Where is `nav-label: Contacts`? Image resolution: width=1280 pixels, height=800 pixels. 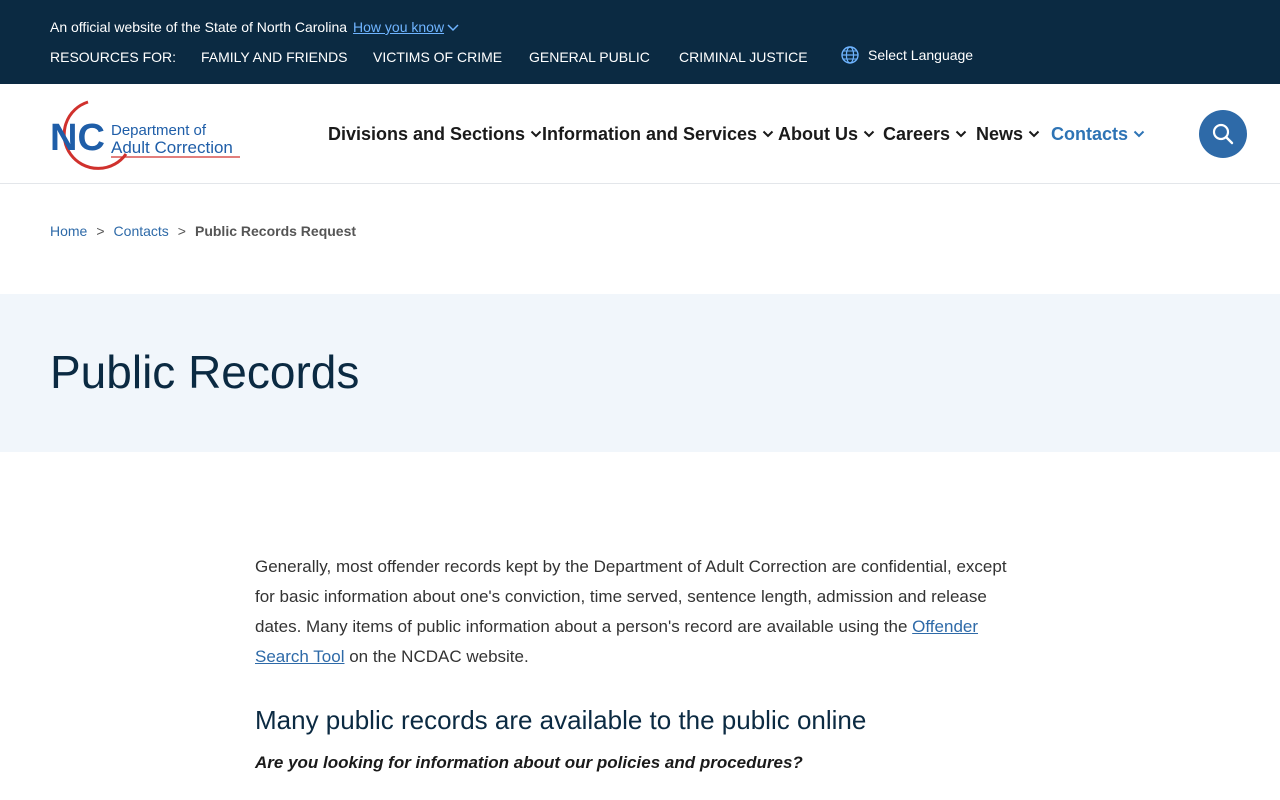
nav-label: Contacts is located at coordinates (1090, 134).